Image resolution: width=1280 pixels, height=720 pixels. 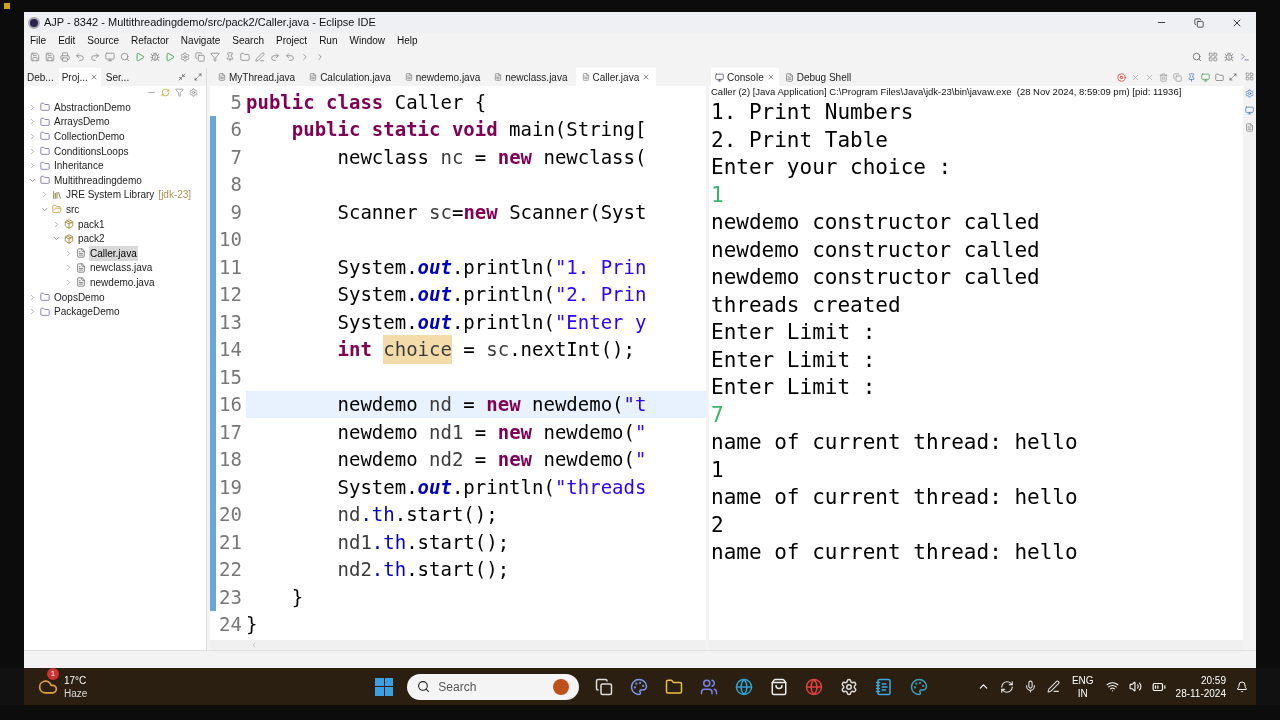 I want to click on scroll-left-icon, so click(x=254, y=645).